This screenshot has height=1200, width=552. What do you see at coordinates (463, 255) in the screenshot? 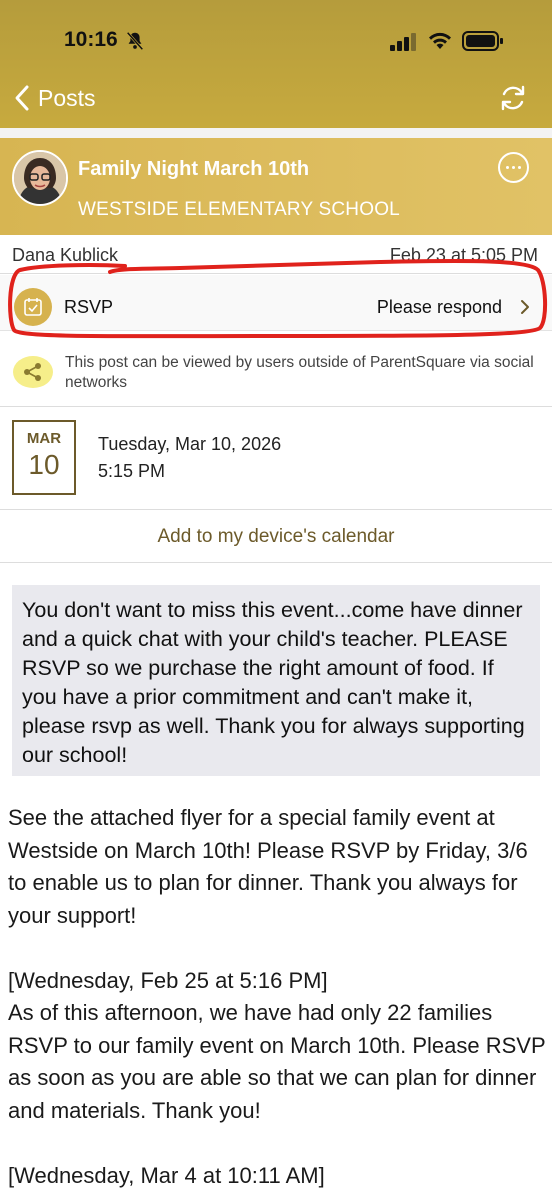
I see `post-date: Feb 23 at 5:05 PM` at bounding box center [463, 255].